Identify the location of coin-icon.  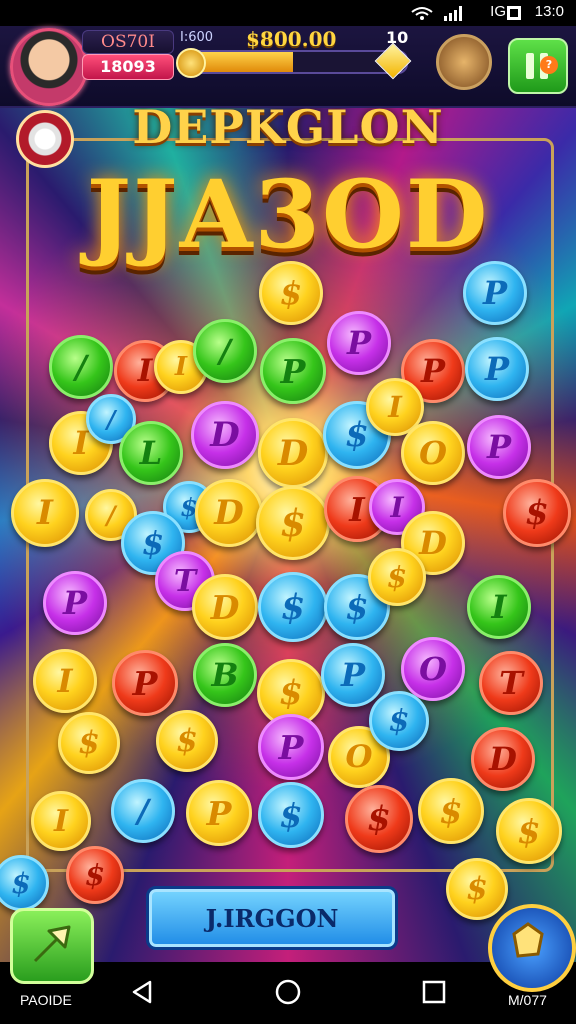
(191, 63).